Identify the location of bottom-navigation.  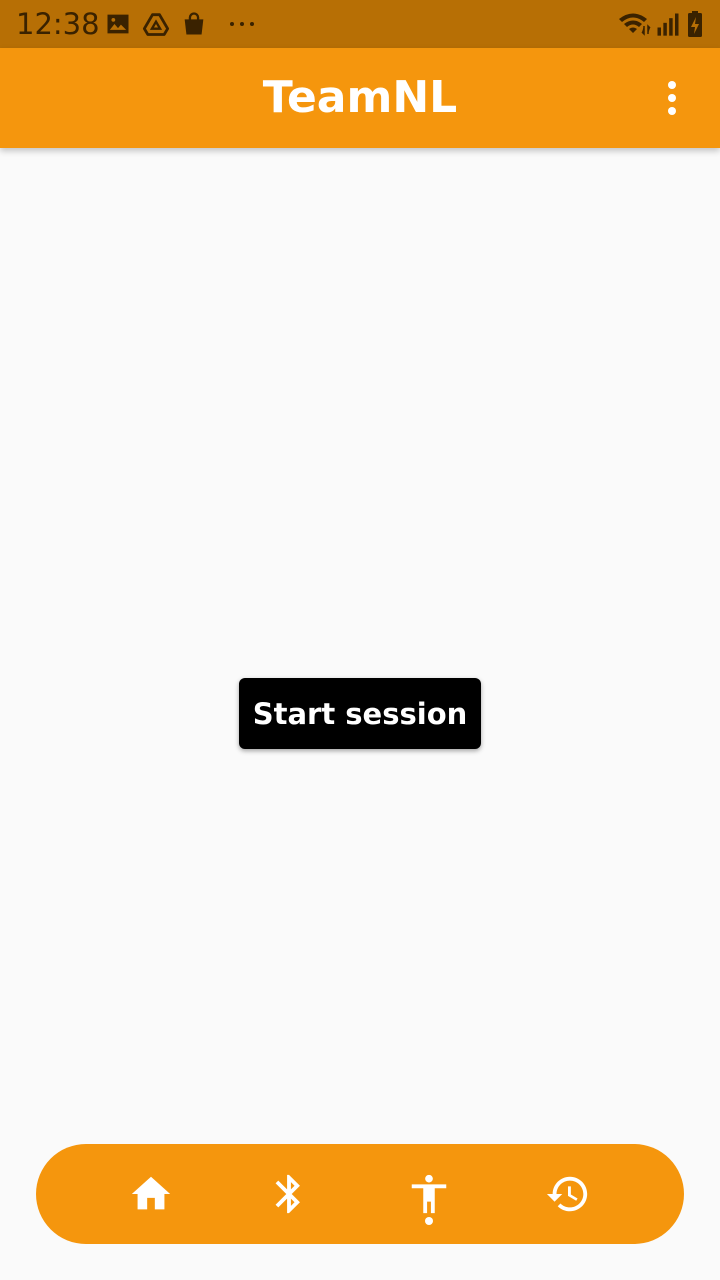
(360, 1194).